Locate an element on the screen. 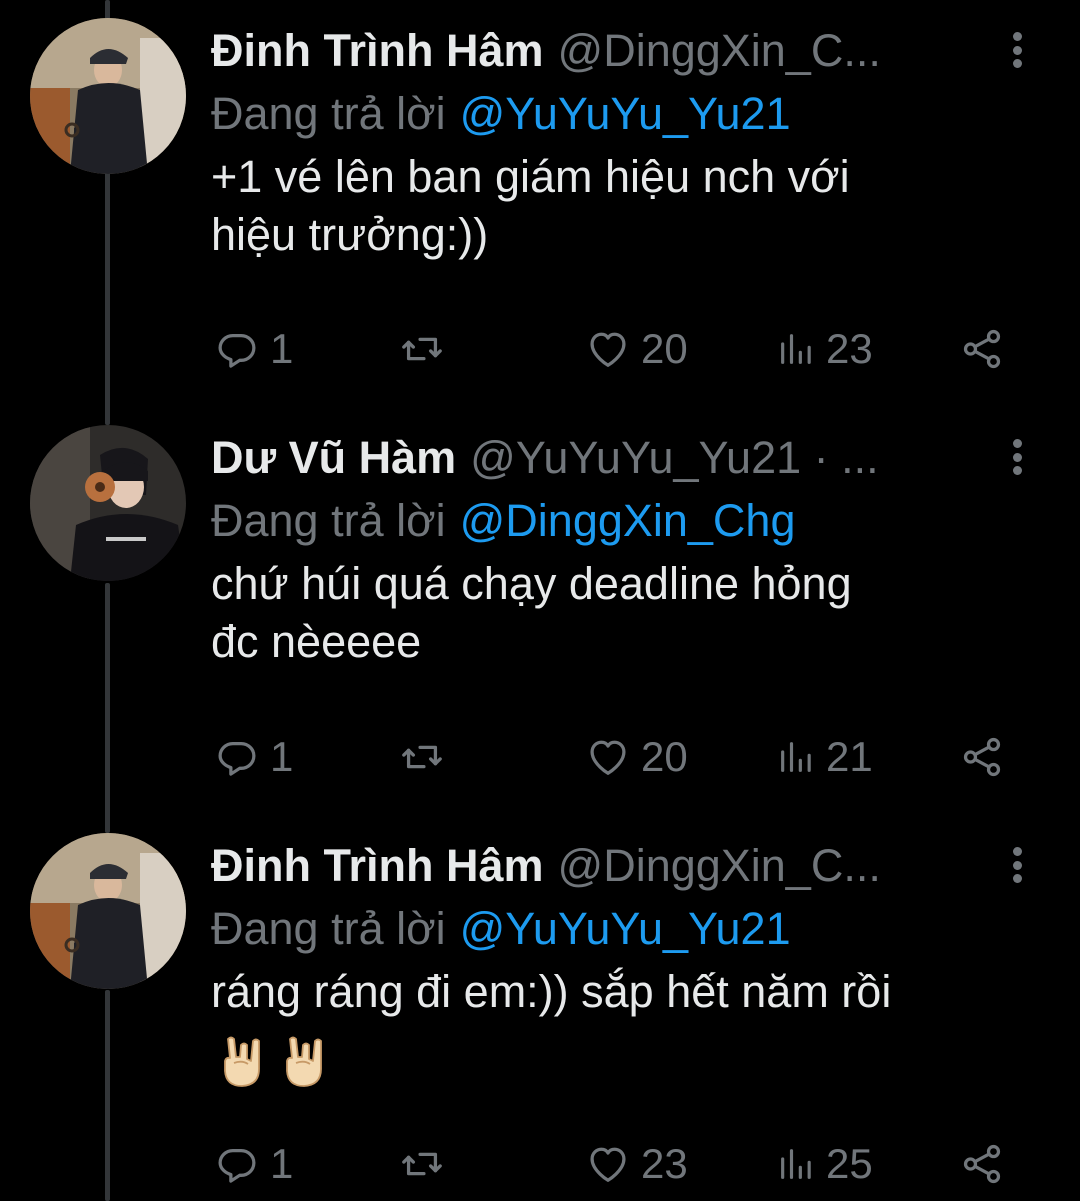 The image size is (1080, 1201). views-count: 25 is located at coordinates (849, 1163).